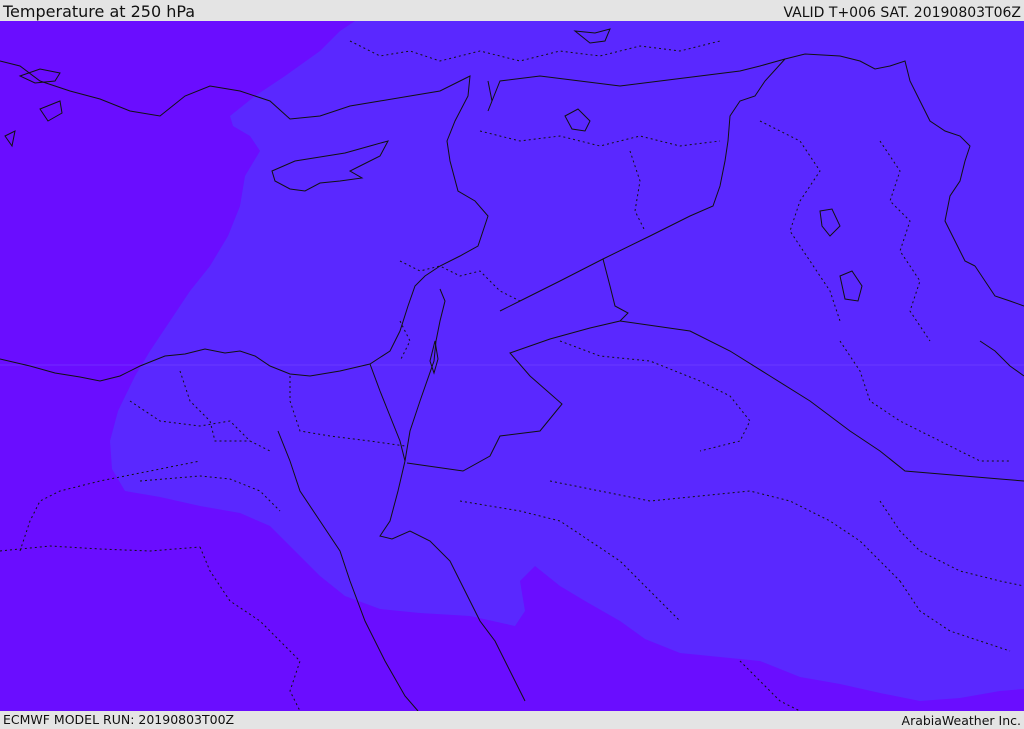  What do you see at coordinates (902, 13) in the screenshot?
I see `valid-time: VALID T+006 SAT. 20190803T06Z` at bounding box center [902, 13].